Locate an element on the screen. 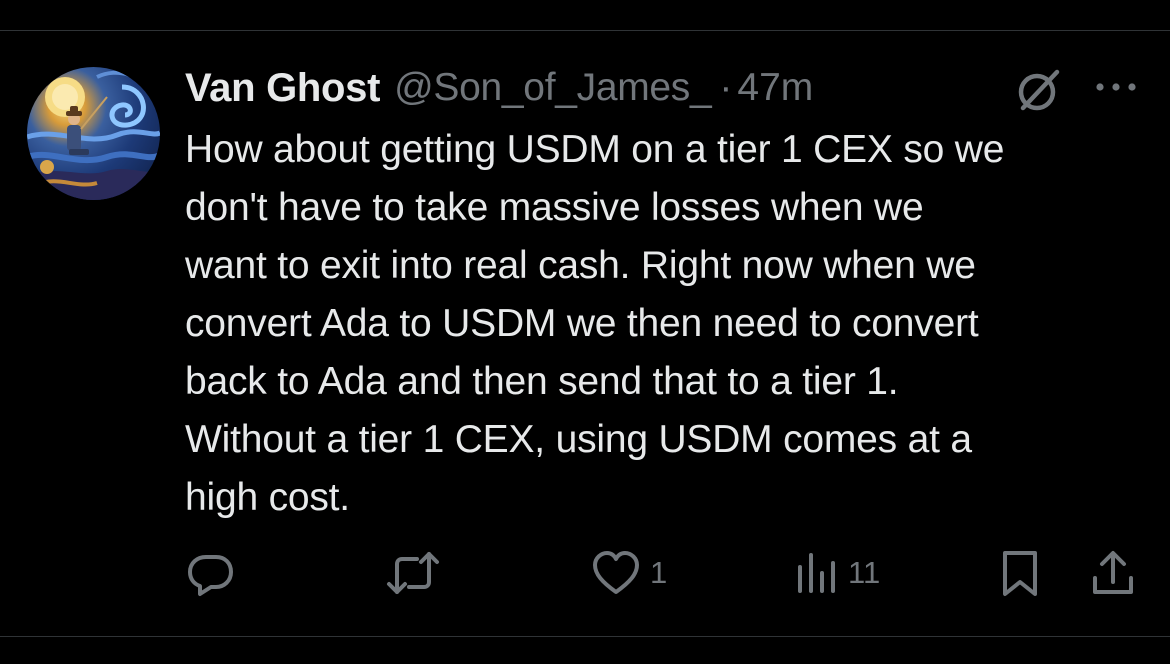 This screenshot has width=1170, height=664. bookmark-button is located at coordinates (1020, 573).